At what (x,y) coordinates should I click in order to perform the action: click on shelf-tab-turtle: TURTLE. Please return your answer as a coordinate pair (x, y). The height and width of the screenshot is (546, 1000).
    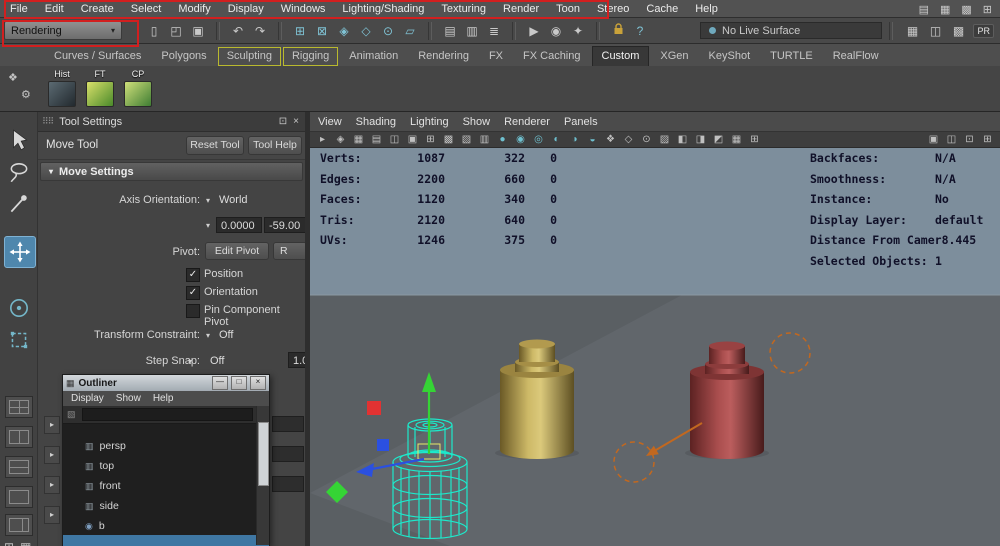
    Looking at the image, I should click on (791, 56).